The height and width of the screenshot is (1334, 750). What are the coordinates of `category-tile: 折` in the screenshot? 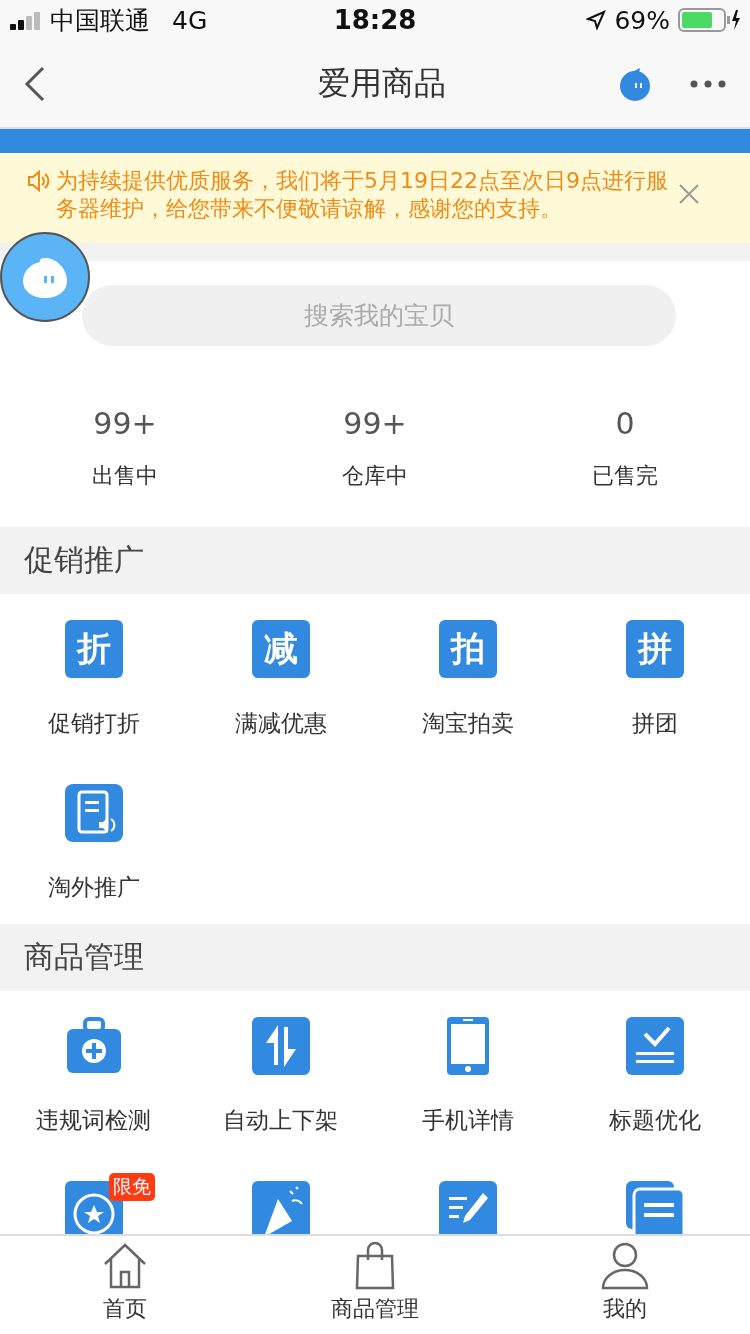 It's located at (93, 649).